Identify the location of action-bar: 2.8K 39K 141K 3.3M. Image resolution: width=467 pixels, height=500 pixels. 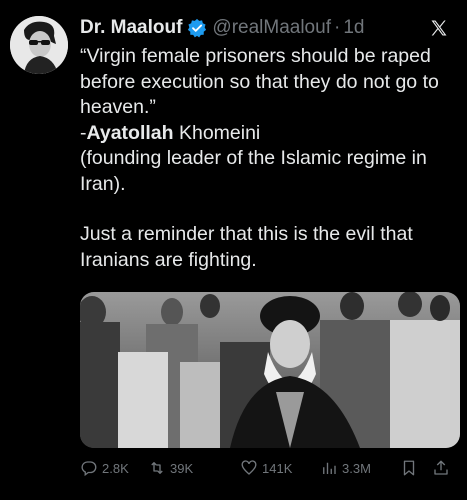
(271, 468).